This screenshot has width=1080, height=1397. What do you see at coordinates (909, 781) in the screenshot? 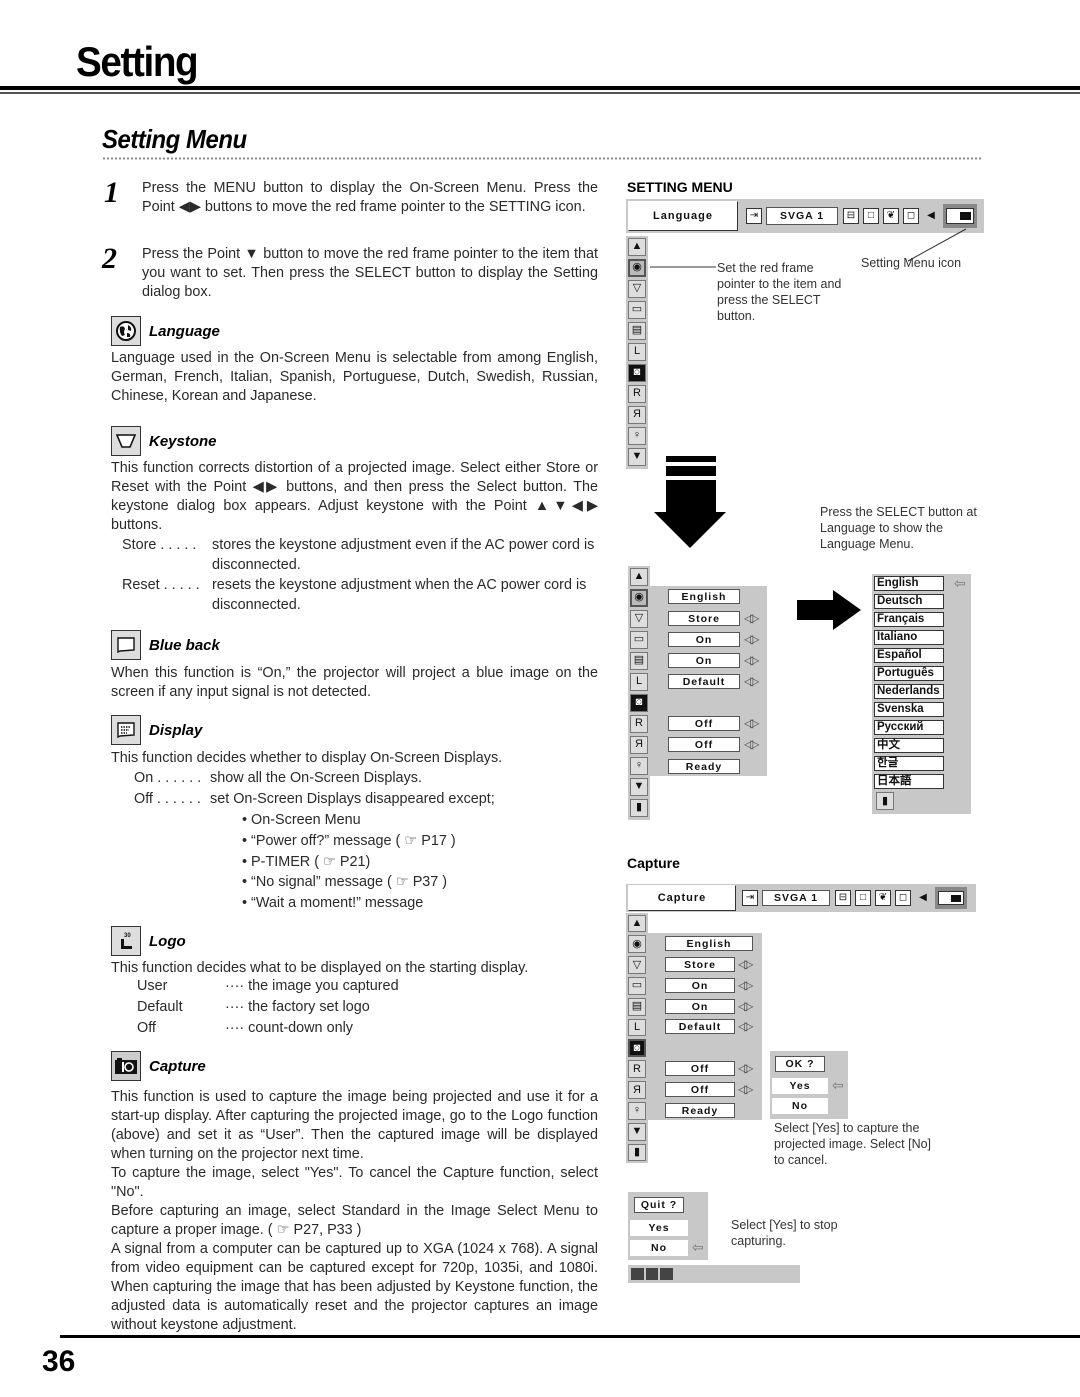
I see `language-option: 日本語` at bounding box center [909, 781].